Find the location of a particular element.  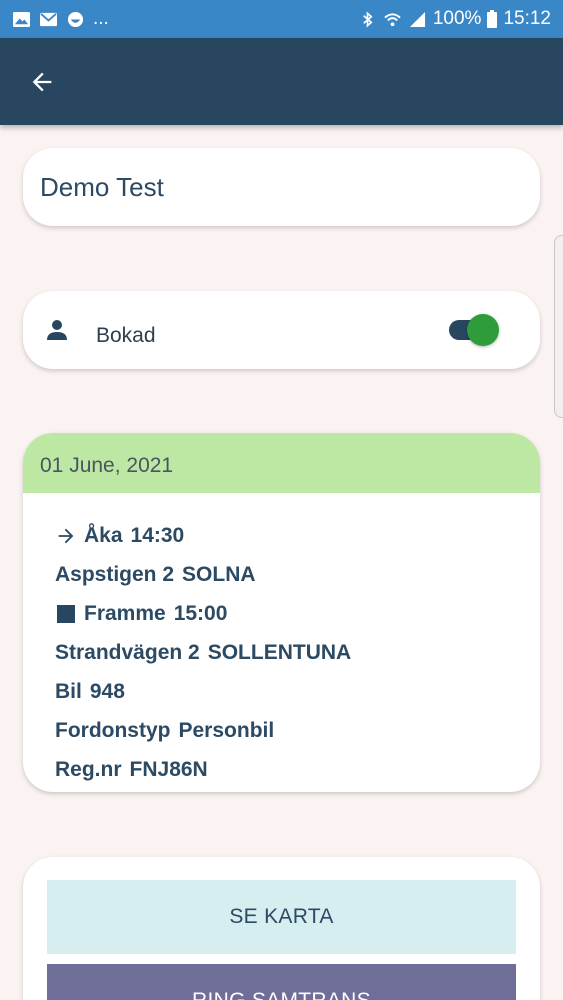

arrow-right-icon is located at coordinates (66, 536).